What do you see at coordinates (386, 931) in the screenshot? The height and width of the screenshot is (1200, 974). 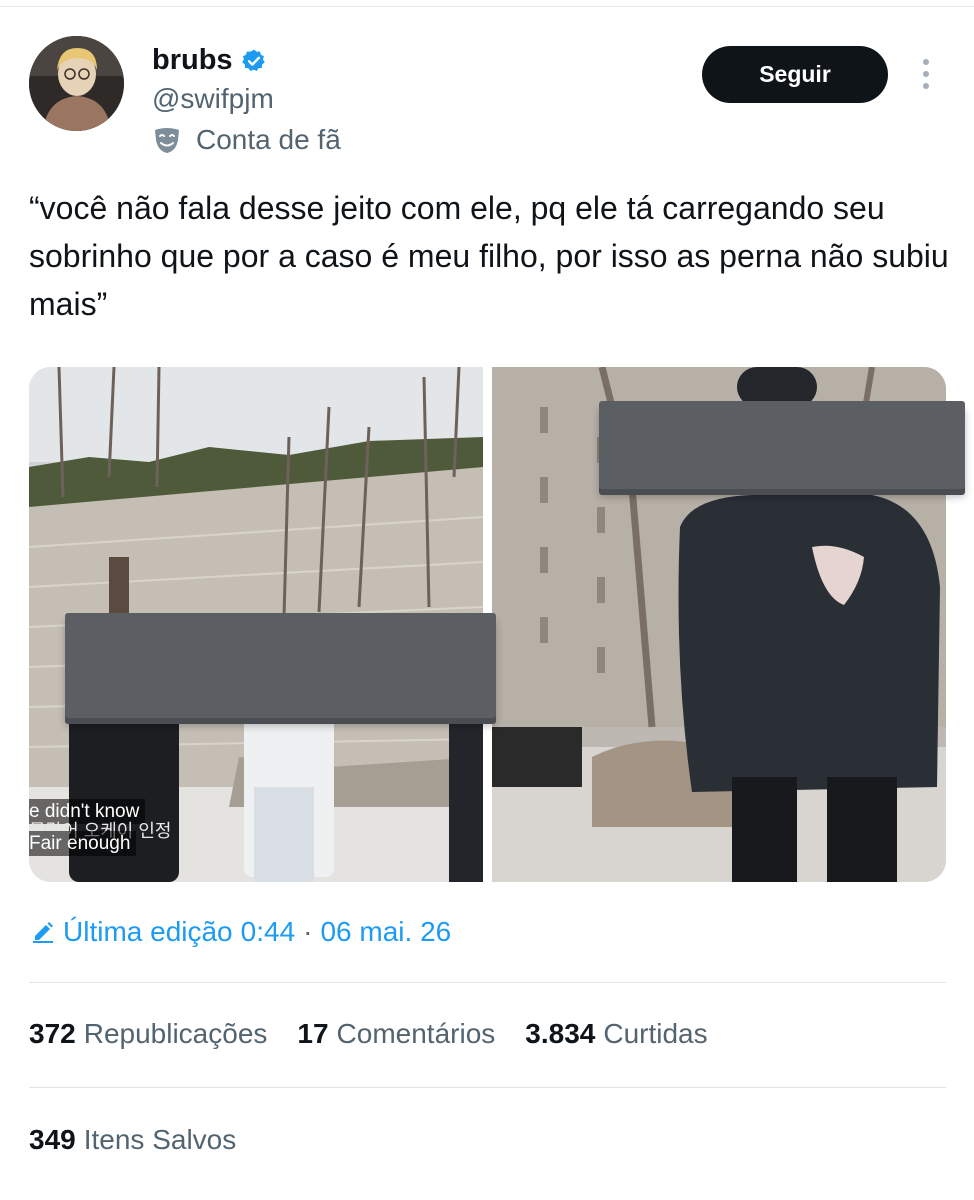 I see `edit-date: 06 mai. 26` at bounding box center [386, 931].